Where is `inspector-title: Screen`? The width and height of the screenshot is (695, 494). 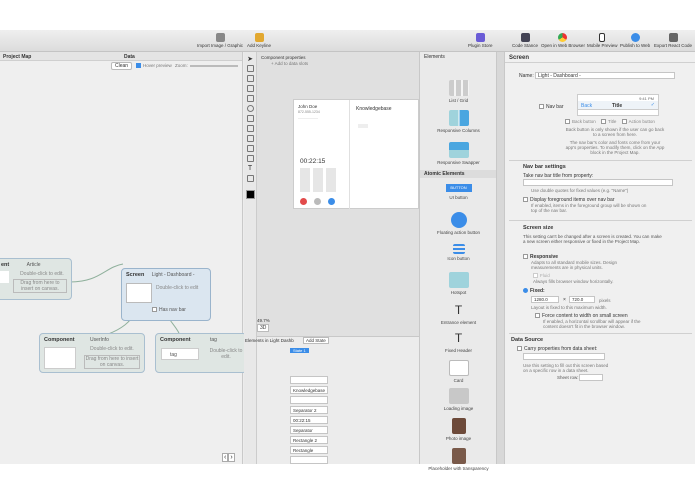
inspector-title: Screen is located at coordinates (600, 57).